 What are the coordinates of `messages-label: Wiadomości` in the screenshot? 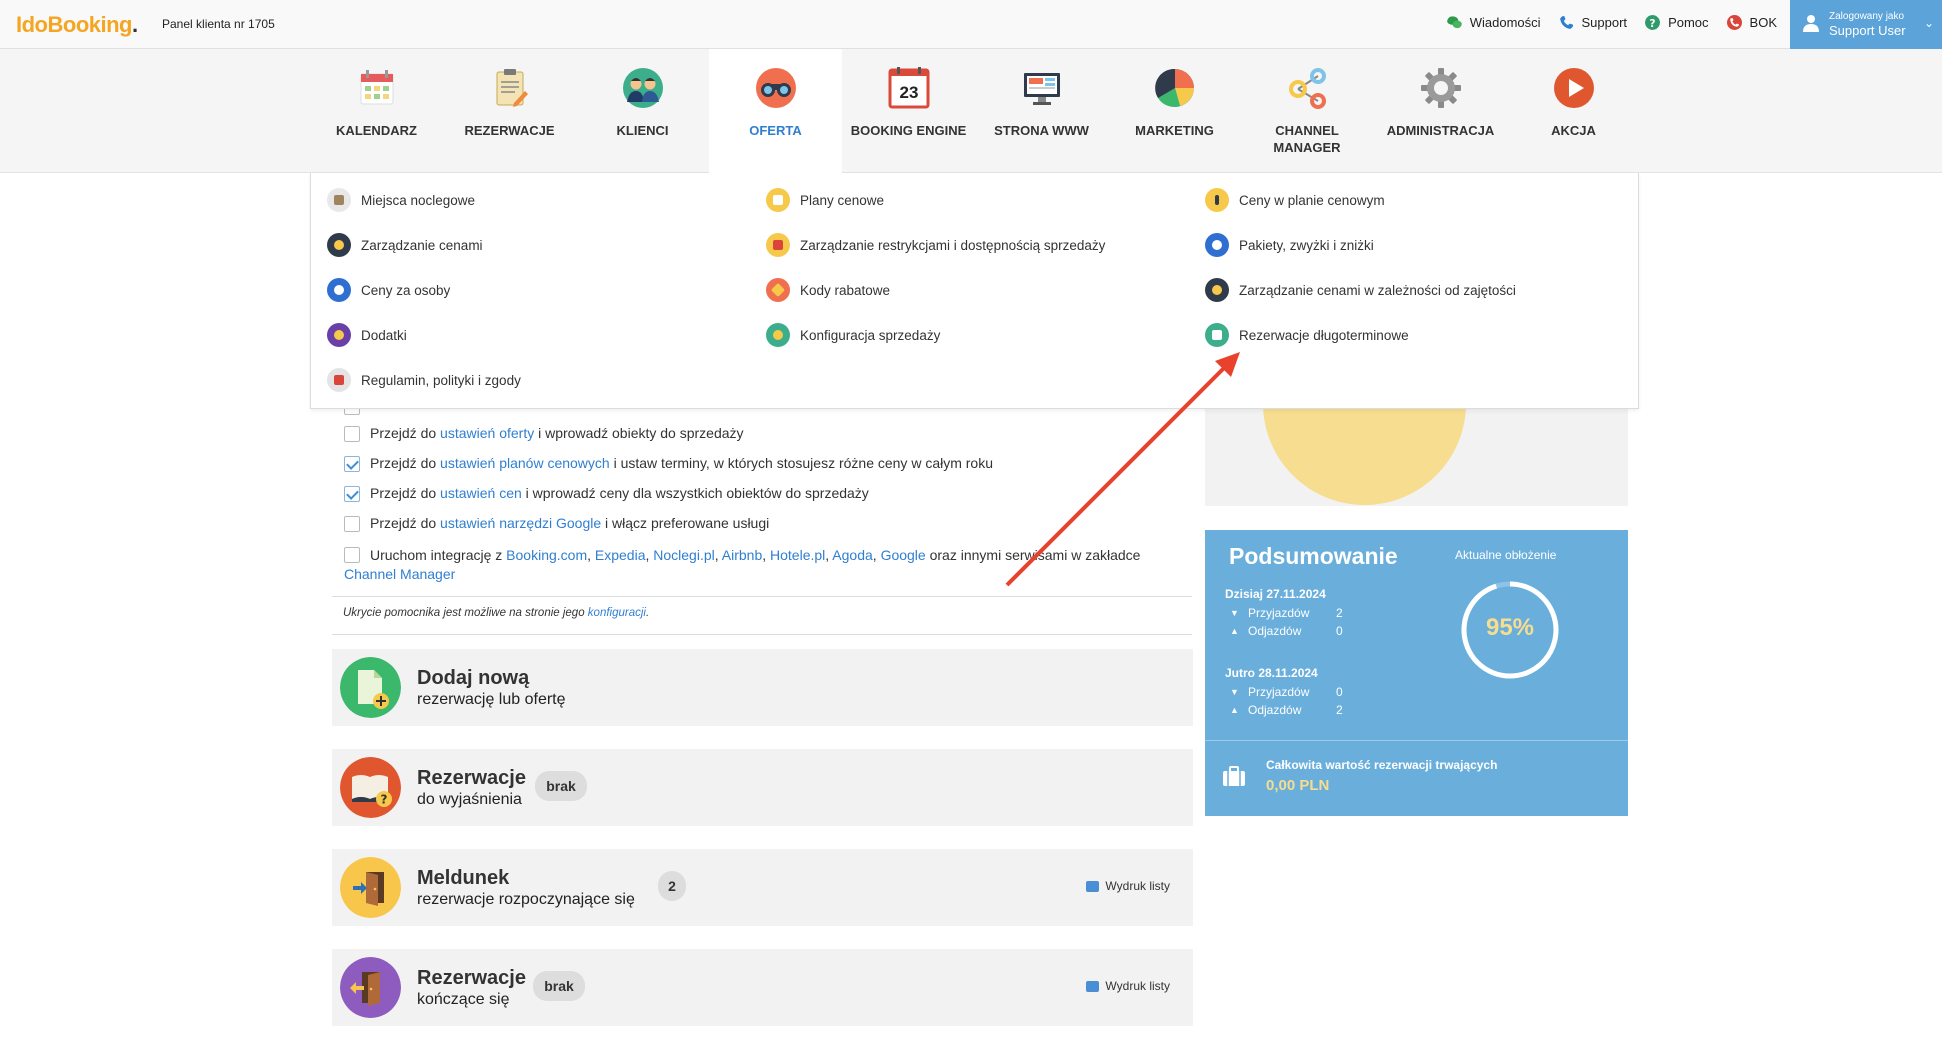 It's located at (1505, 22).